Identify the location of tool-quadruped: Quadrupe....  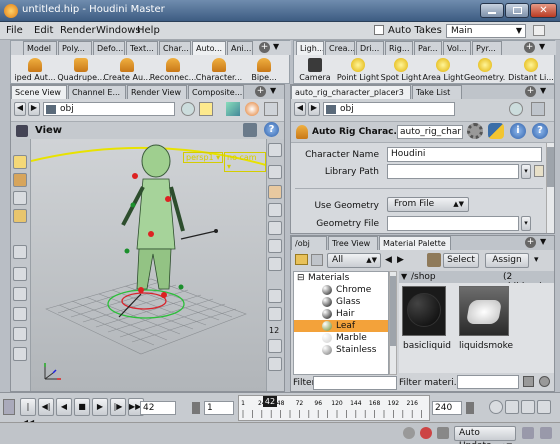
(81, 69).